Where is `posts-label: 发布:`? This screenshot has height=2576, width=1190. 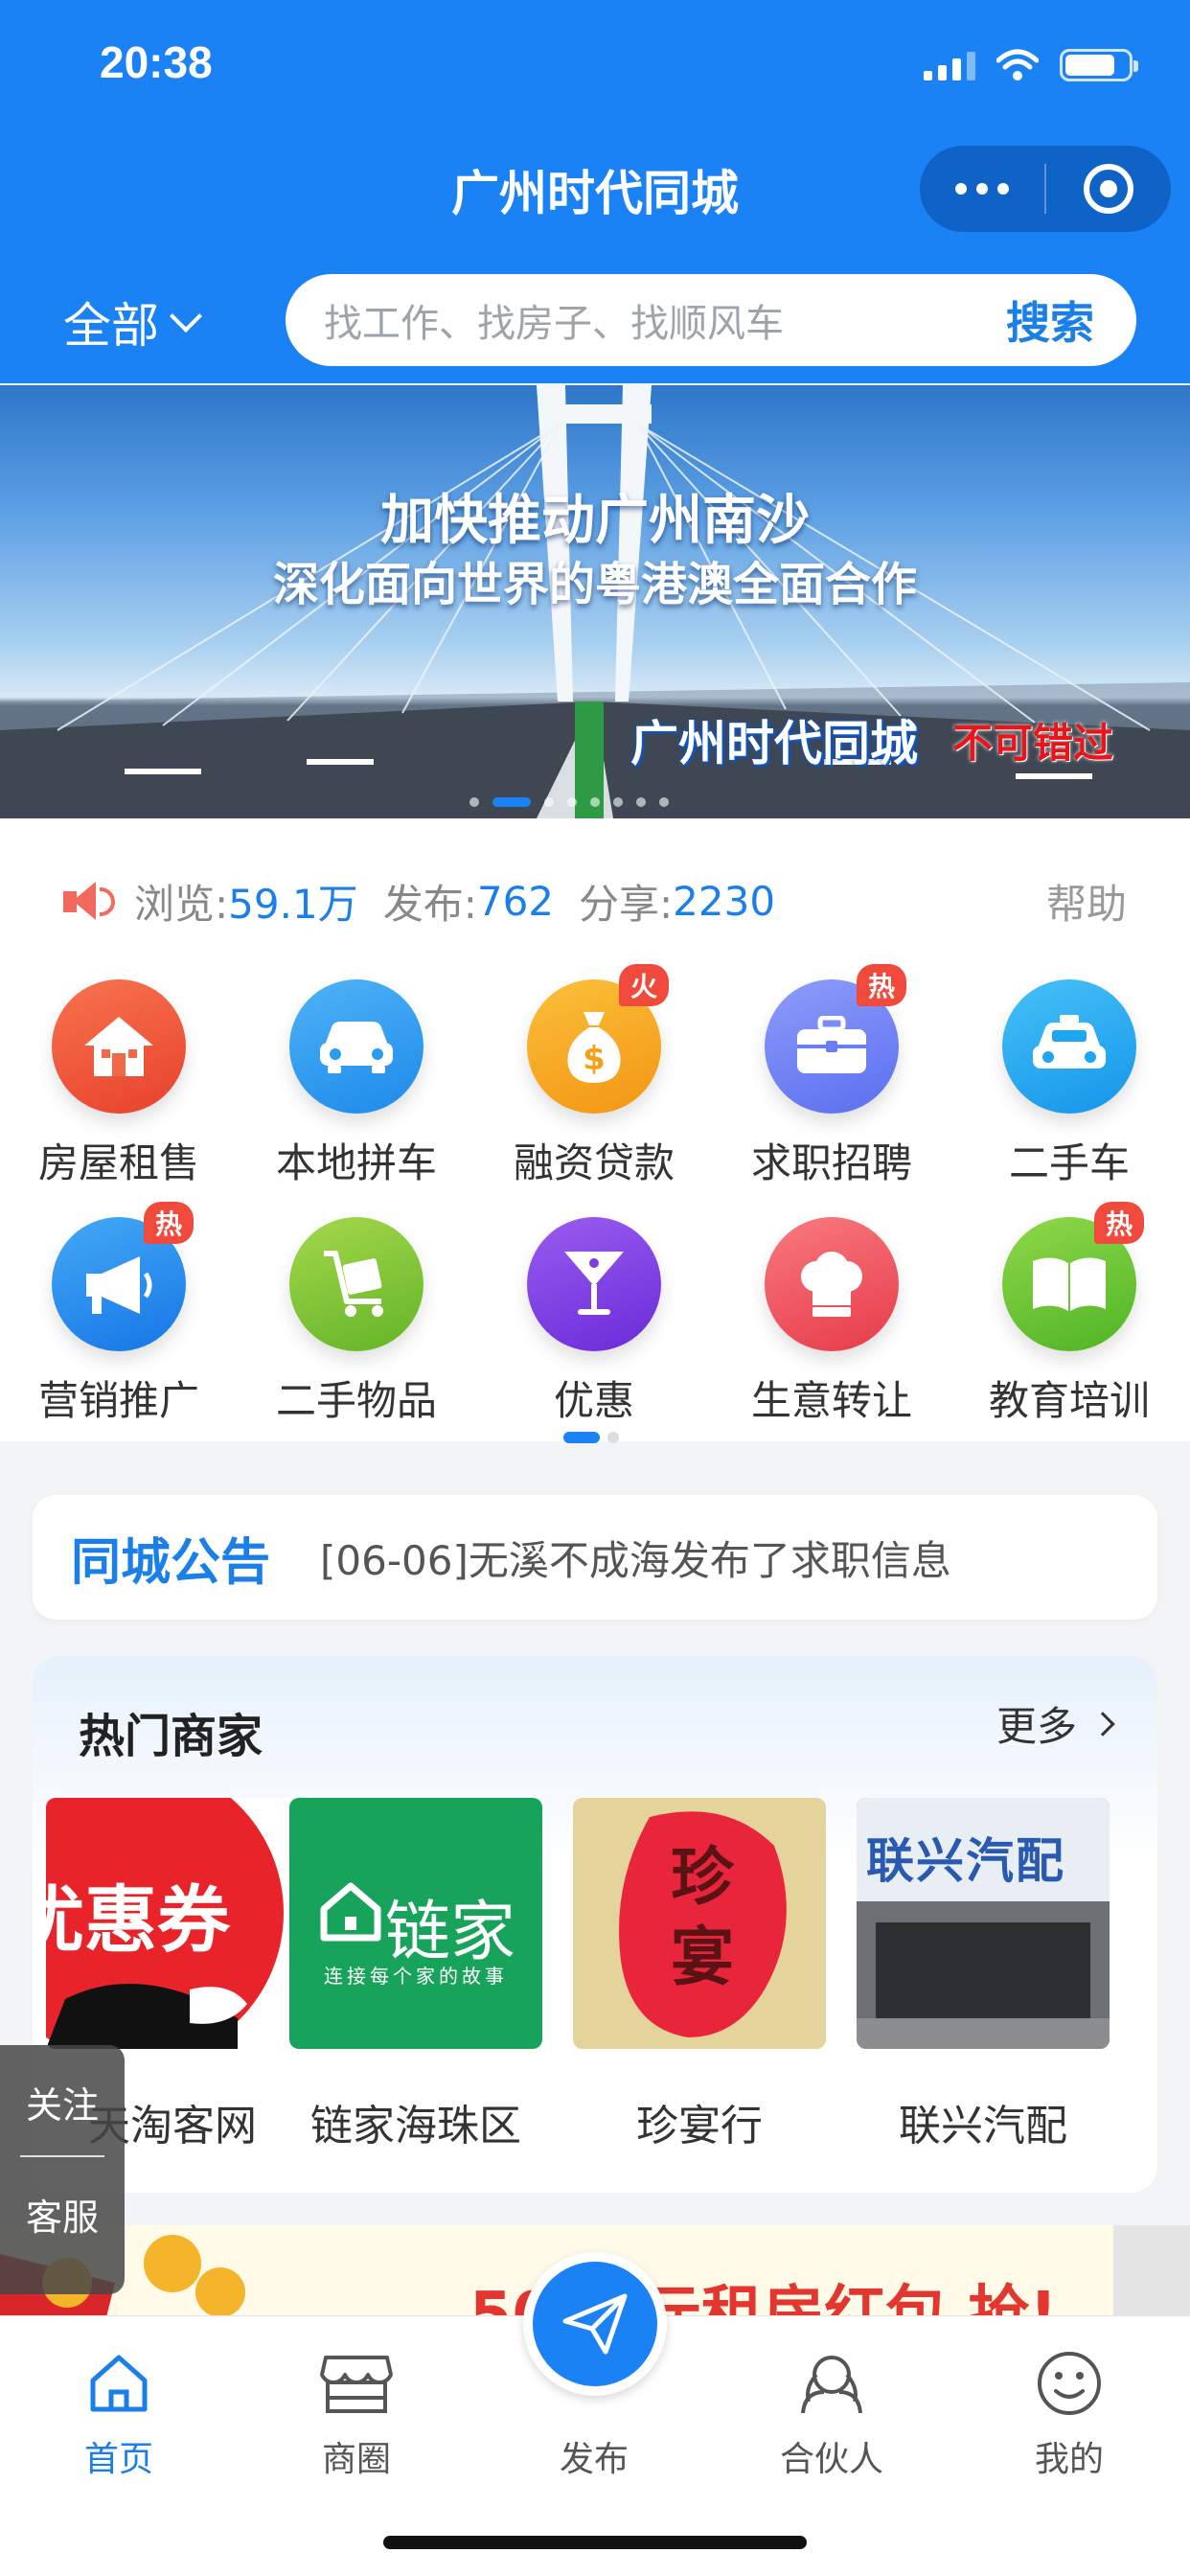 posts-label: 发布: is located at coordinates (429, 904).